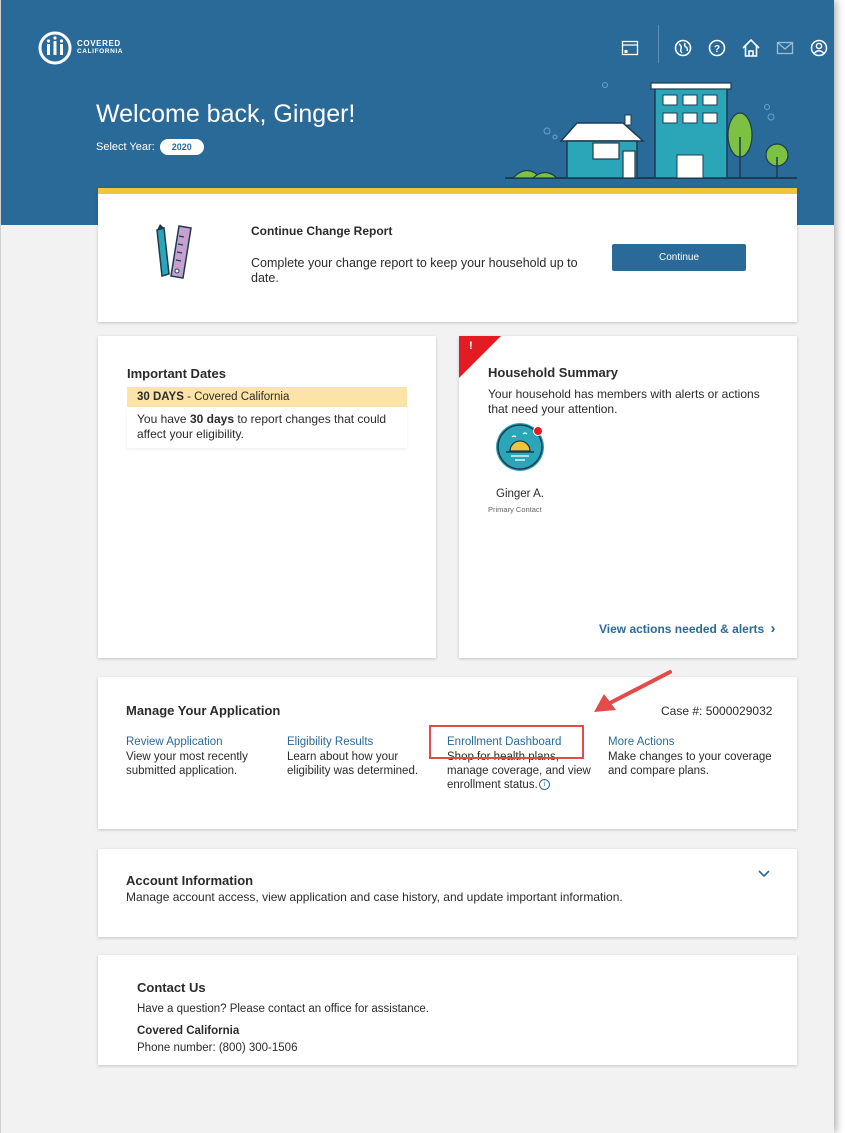  I want to click on review-application-link: Review Application, so click(201, 742).